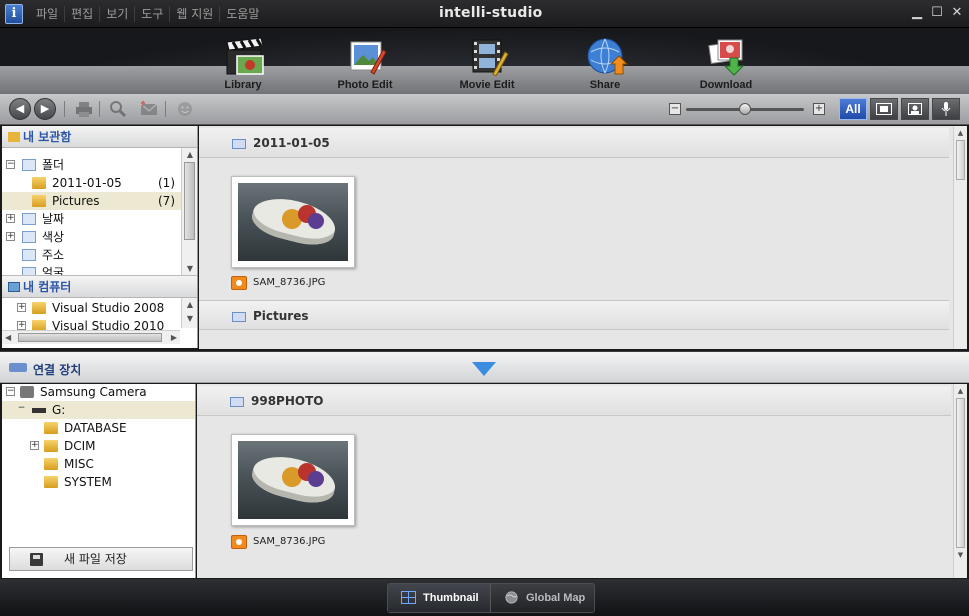 This screenshot has height=616, width=969. I want to click on forward-button: ▶, so click(45, 109).